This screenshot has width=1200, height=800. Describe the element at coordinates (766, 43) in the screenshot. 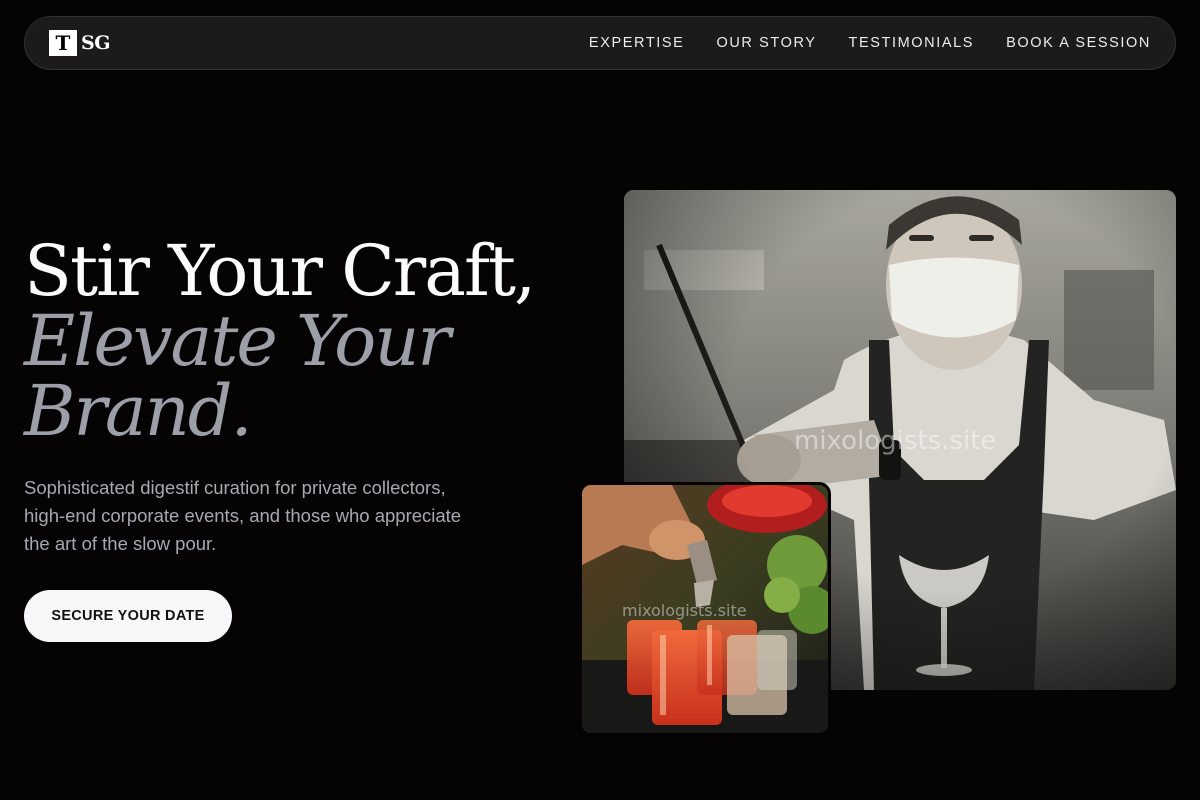

I see `nav-link-our-story: OUR STORY` at that location.